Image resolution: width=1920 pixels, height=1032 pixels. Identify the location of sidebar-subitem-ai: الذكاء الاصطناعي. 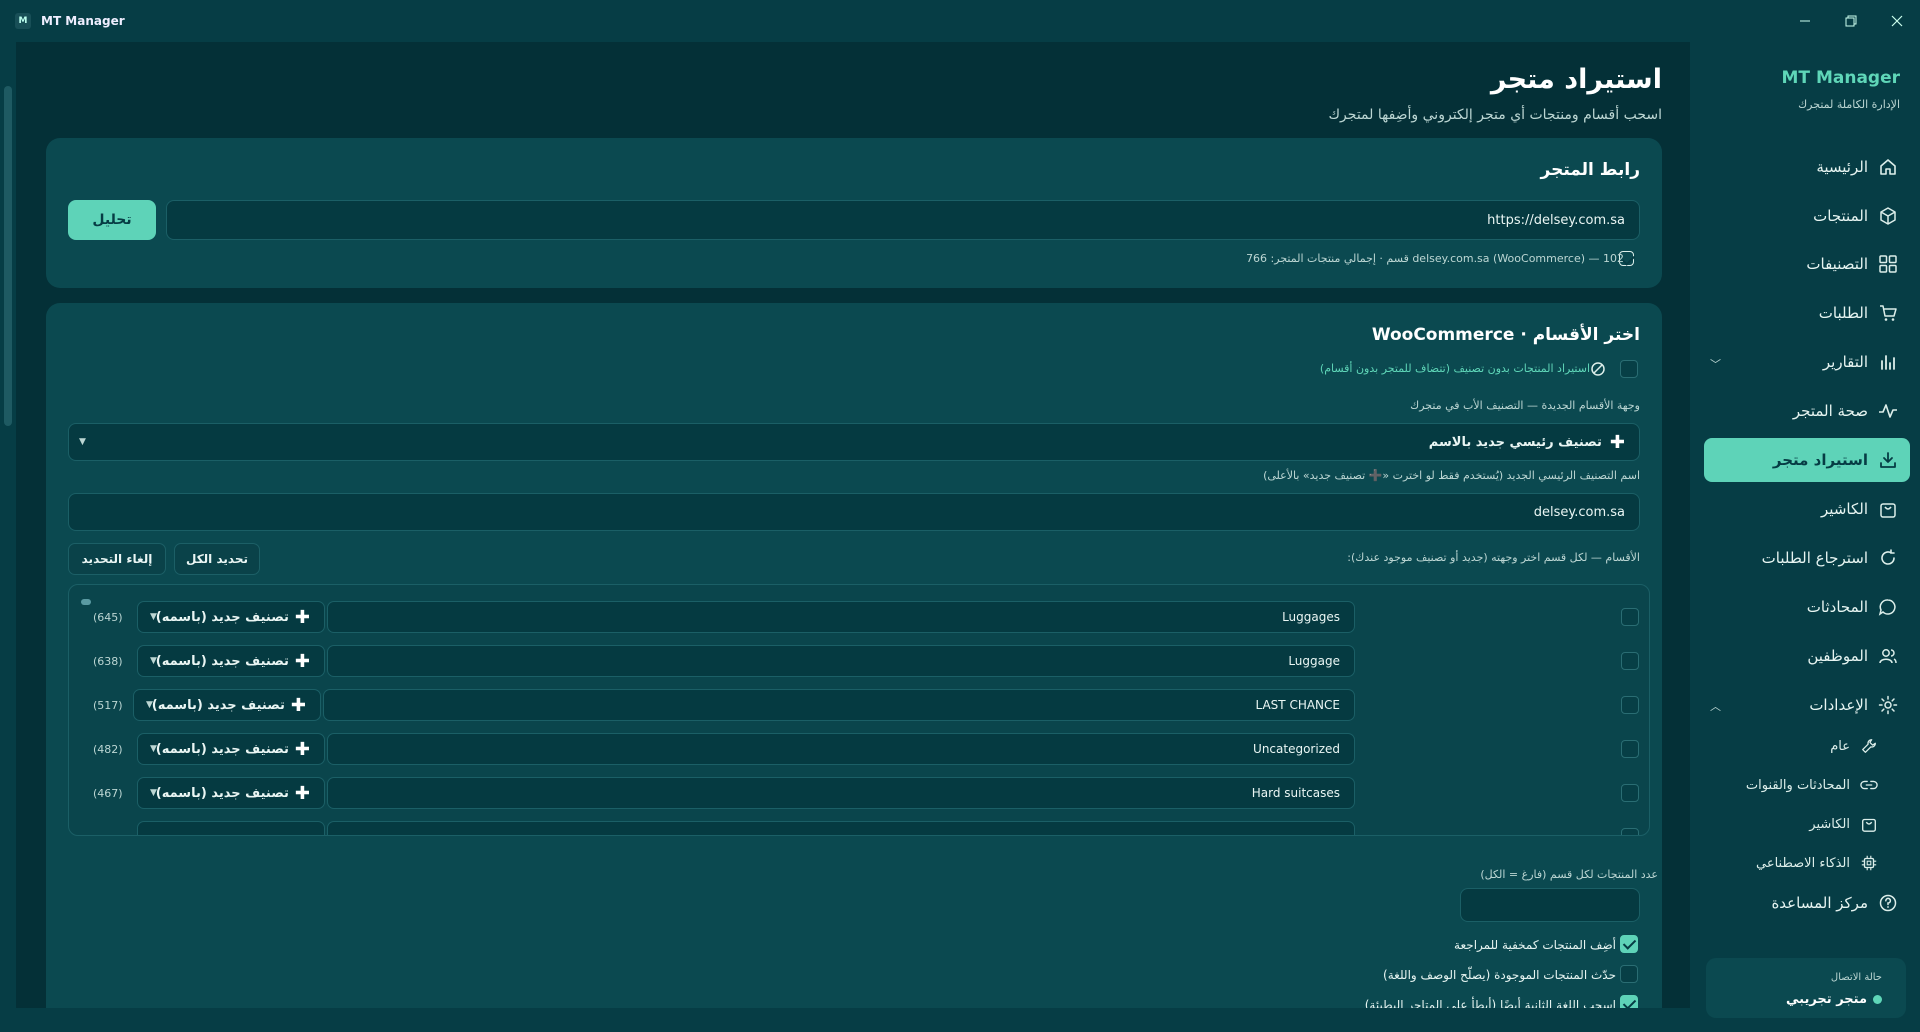
(1817, 863).